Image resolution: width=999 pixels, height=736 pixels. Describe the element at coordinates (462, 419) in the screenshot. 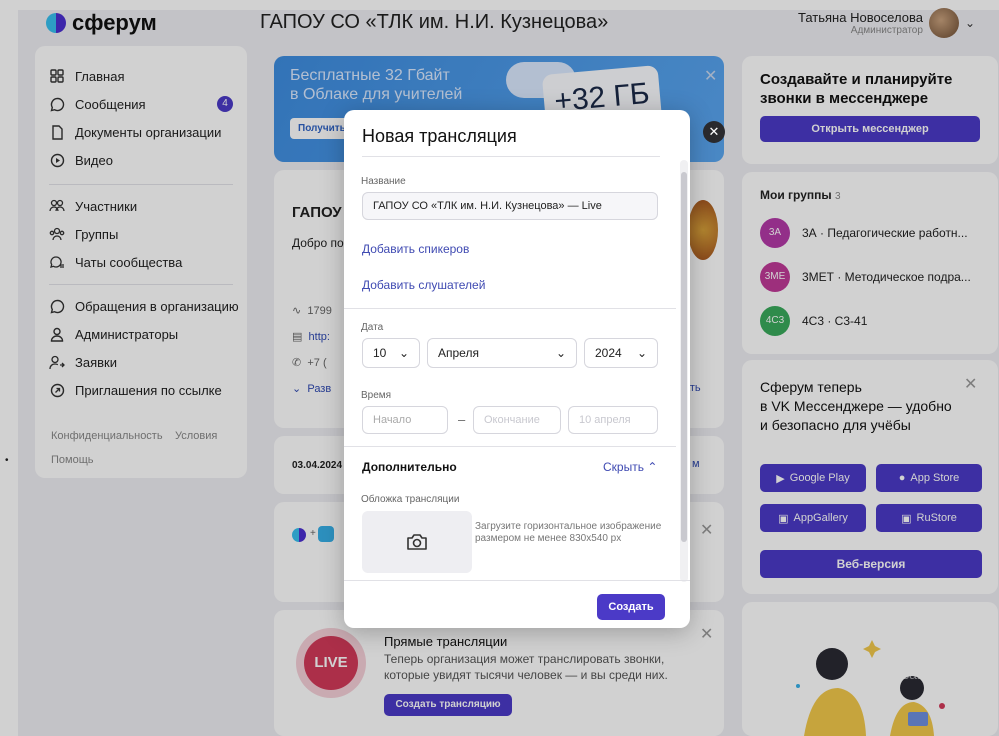

I see `time-range-dash: –` at that location.